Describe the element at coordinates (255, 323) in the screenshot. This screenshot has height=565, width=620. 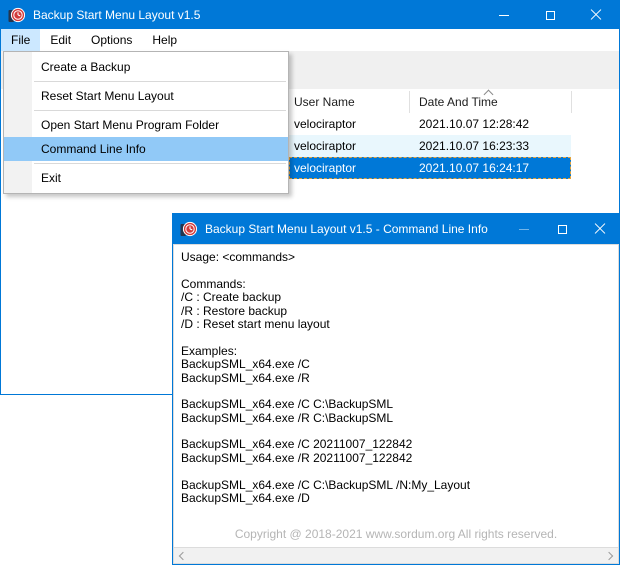
I see `command-reset: /D : Reset start menu layout` at that location.